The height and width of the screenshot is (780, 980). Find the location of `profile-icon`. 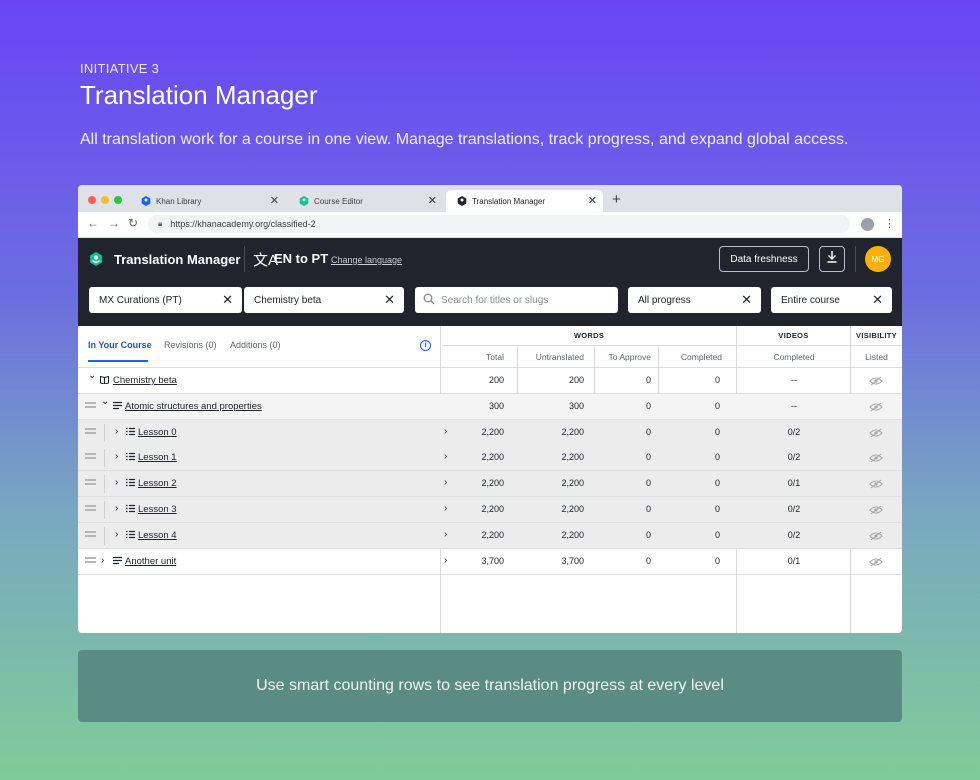

profile-icon is located at coordinates (867, 224).